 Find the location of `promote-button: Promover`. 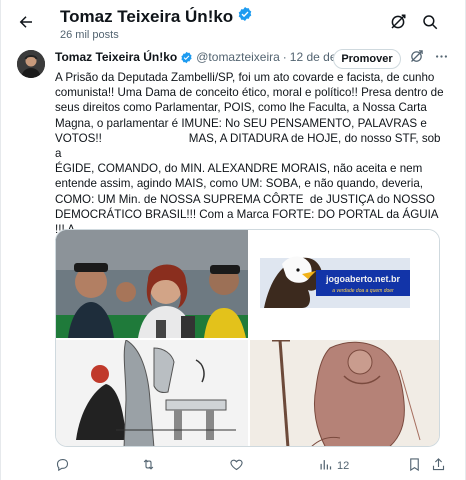

promote-button: Promover is located at coordinates (367, 59).